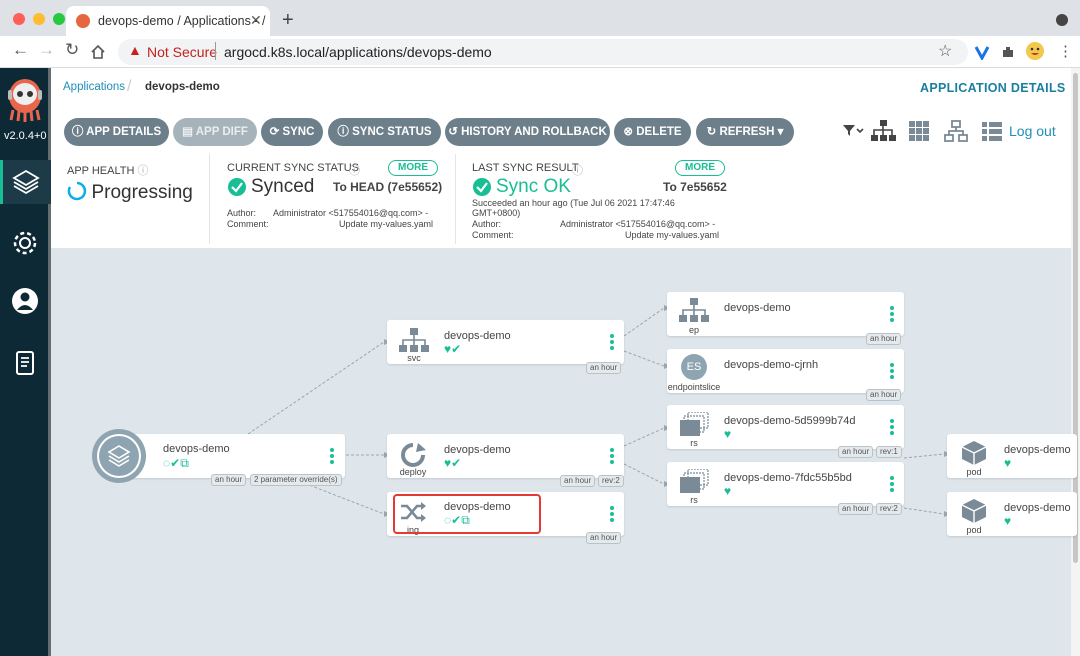  I want to click on new-tab-button: +, so click(288, 20).